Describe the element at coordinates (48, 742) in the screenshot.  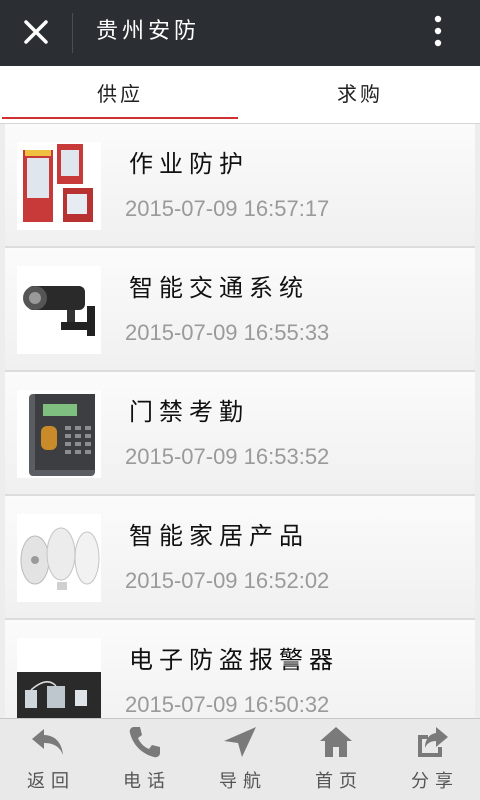
I see `back-arrow-icon` at that location.